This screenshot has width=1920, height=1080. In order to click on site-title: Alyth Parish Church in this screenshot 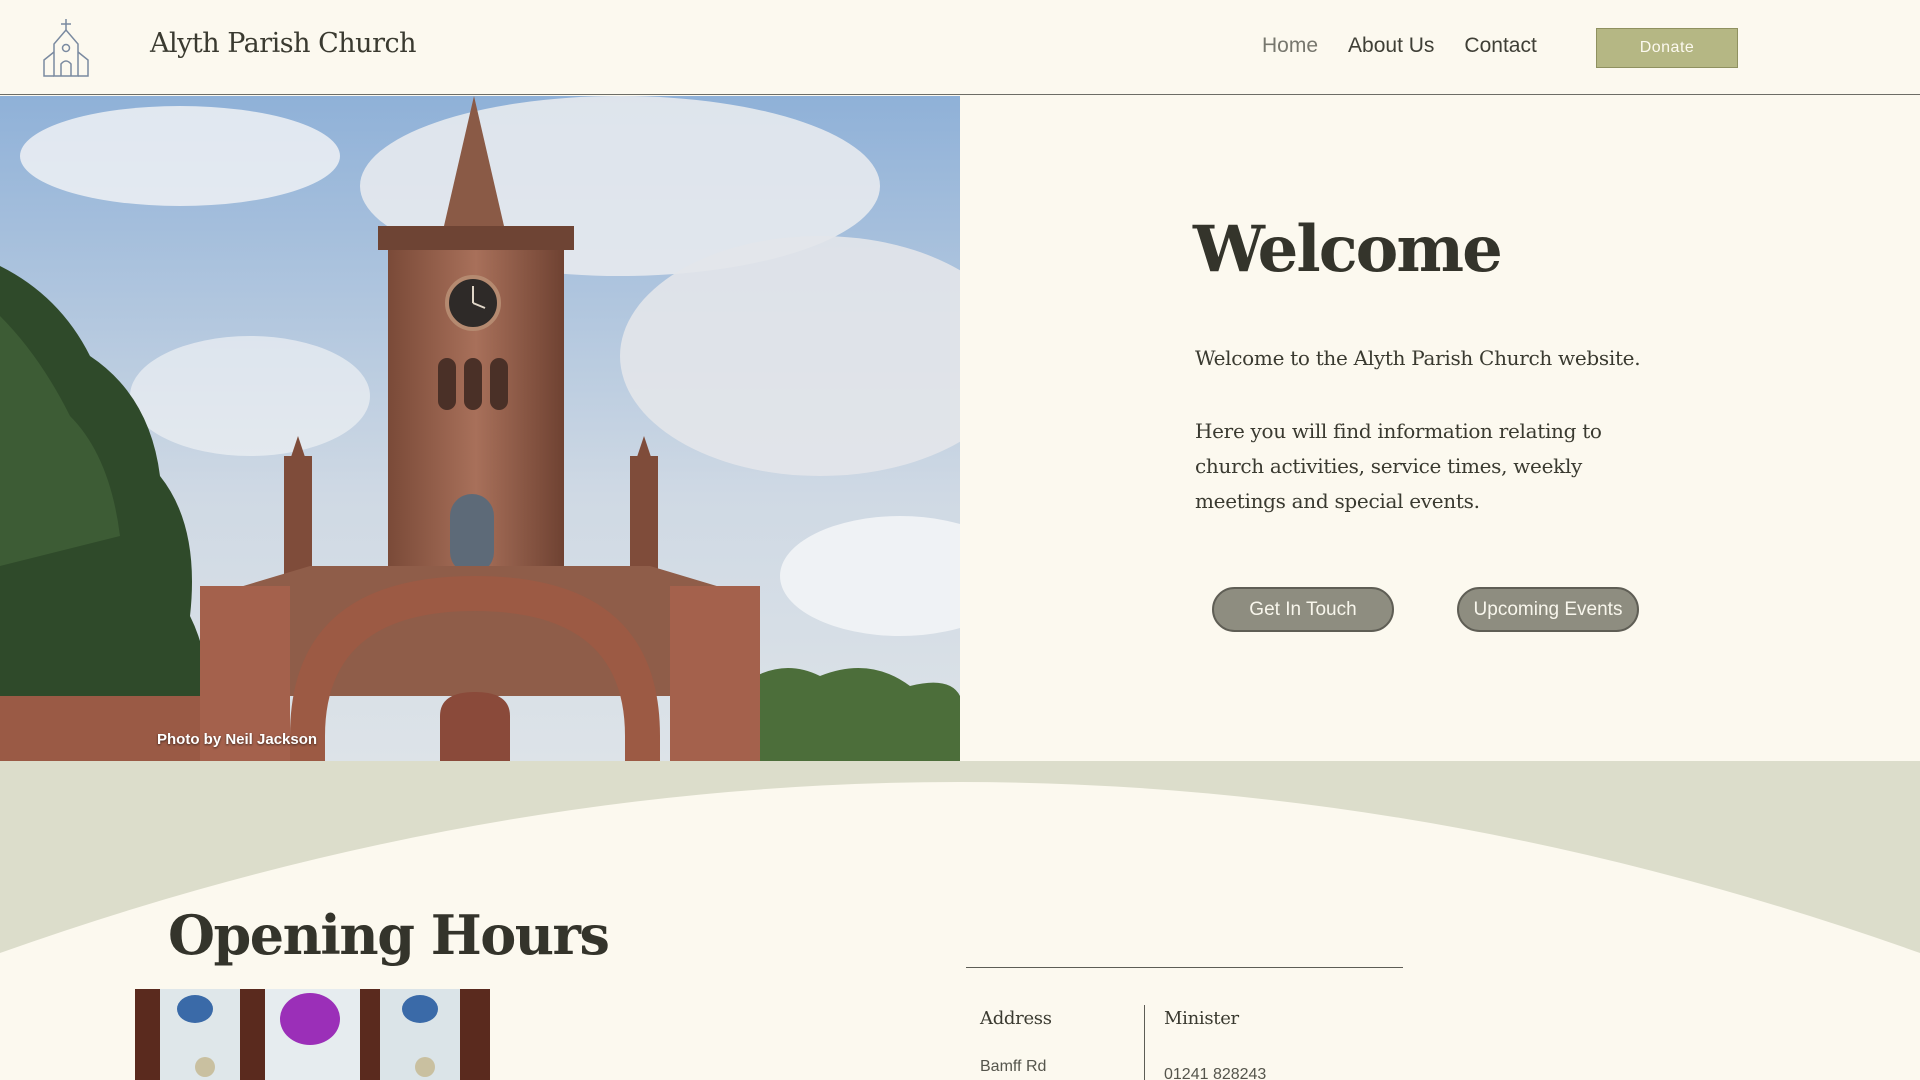, I will do `click(283, 43)`.